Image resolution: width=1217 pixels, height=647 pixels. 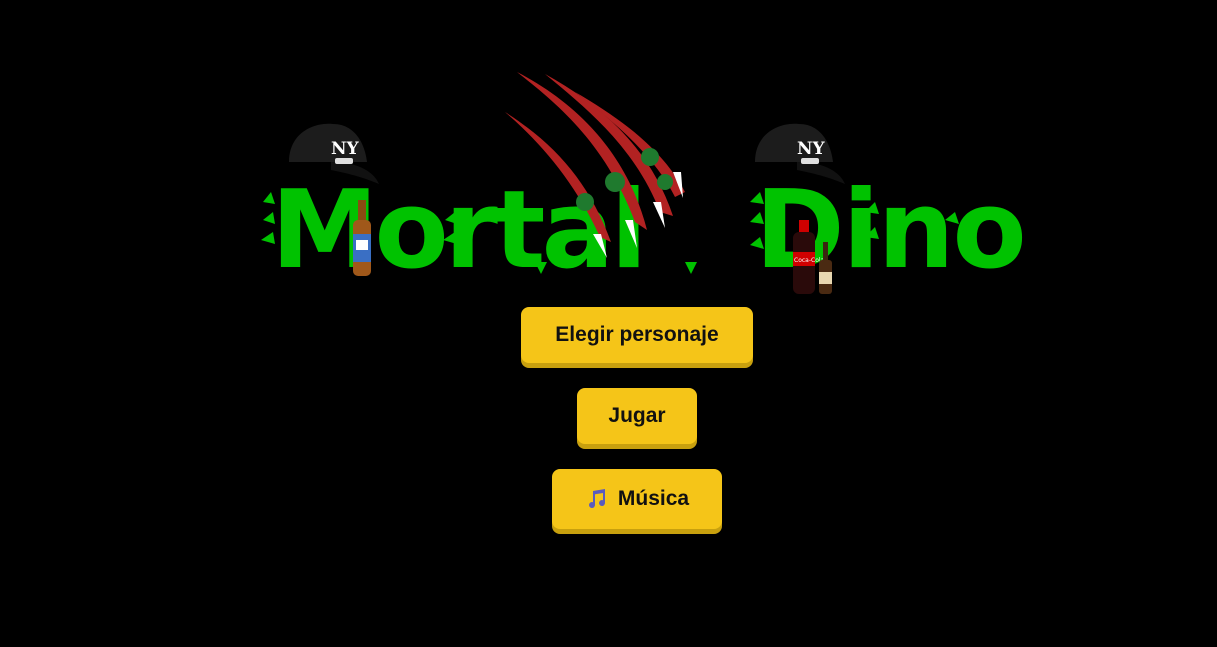 I want to click on music-button: Música, so click(x=637, y=499).